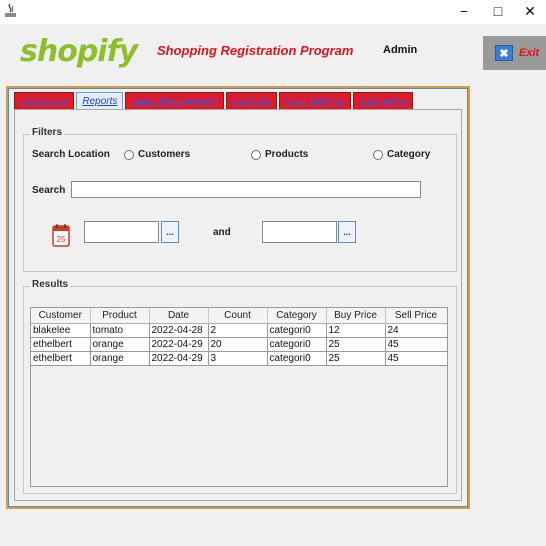 This screenshot has height=546, width=546. What do you see at coordinates (179, 316) in the screenshot?
I see `column-header-date: Date` at bounding box center [179, 316].